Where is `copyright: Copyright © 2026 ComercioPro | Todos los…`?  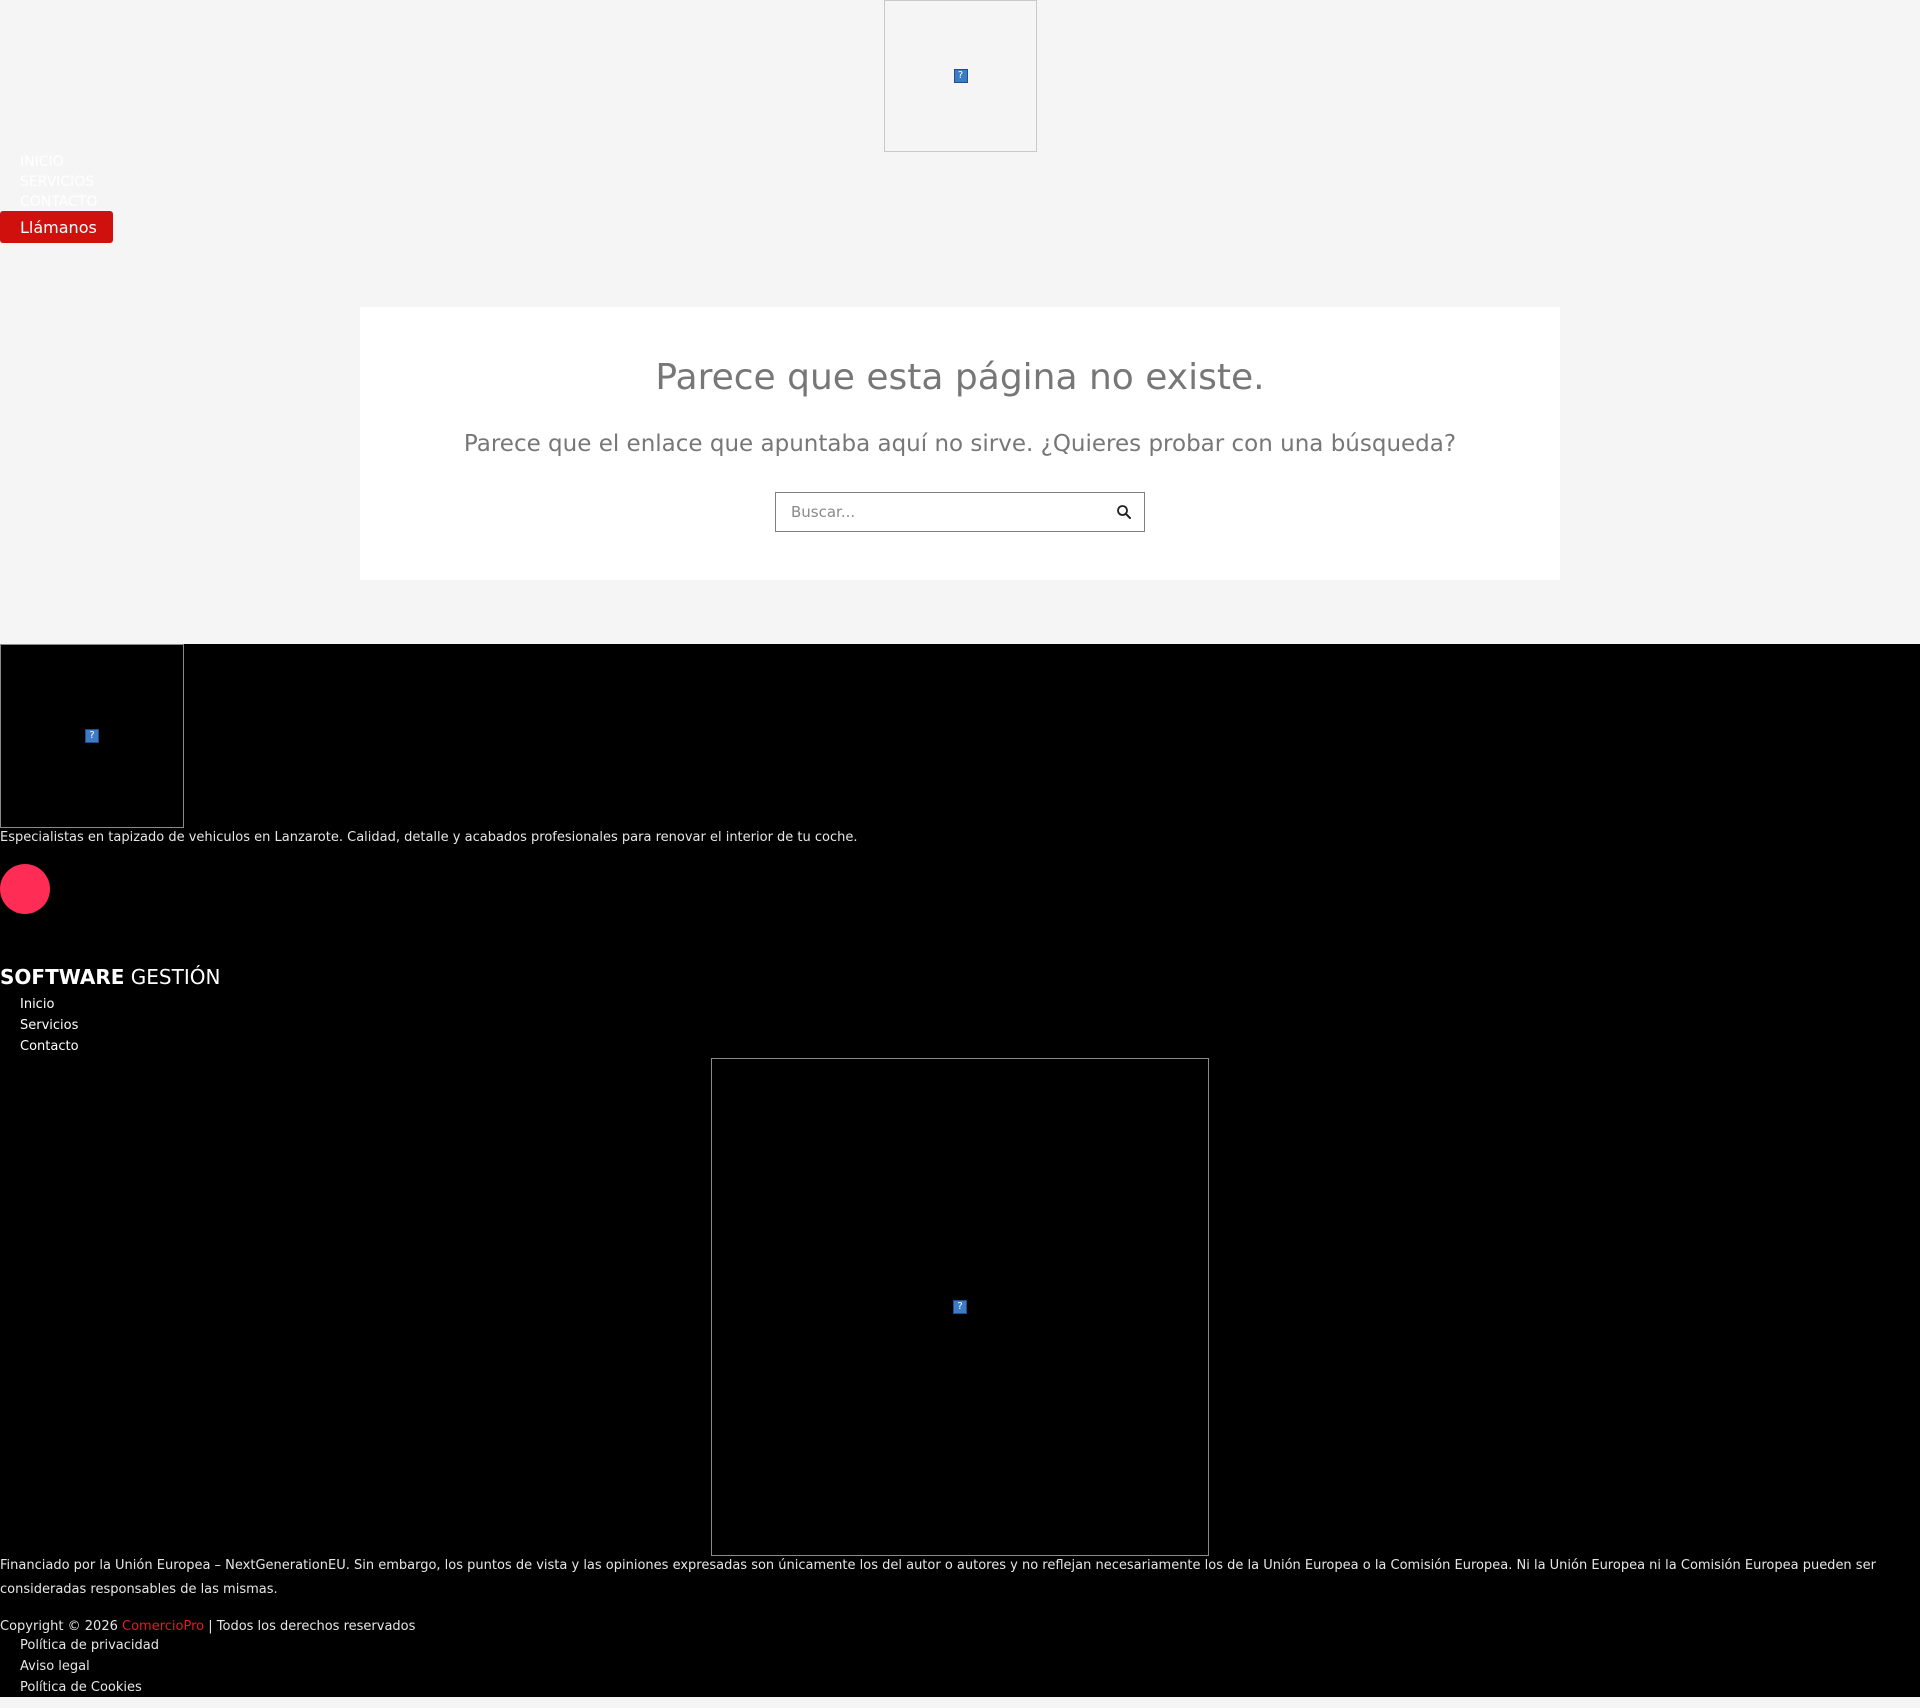
copyright: Copyright © 2026 ComercioPro | Todos los… is located at coordinates (207, 1627).